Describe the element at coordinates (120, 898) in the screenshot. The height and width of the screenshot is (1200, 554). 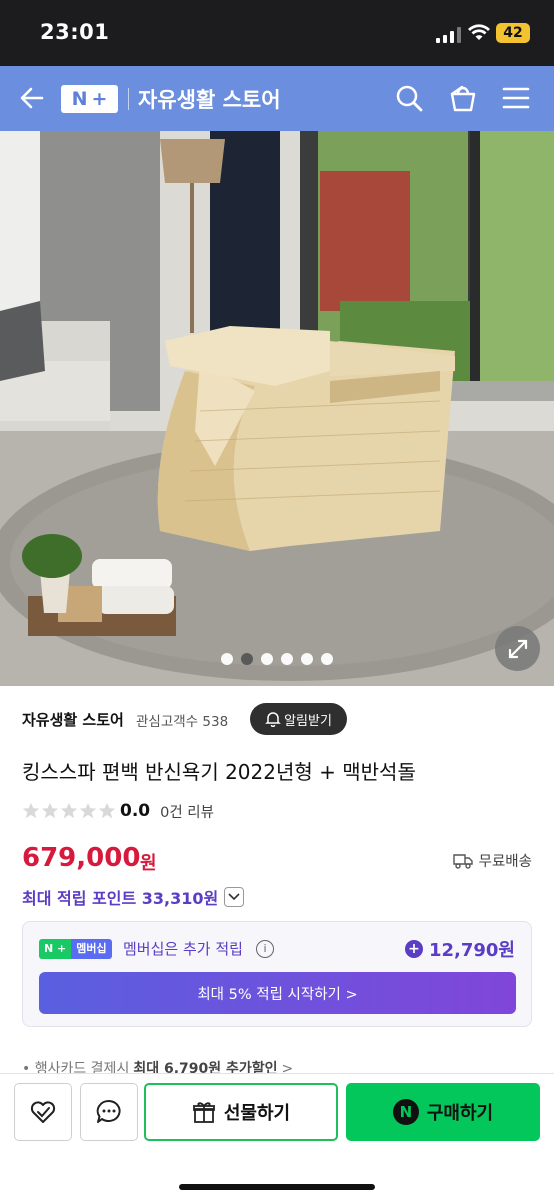
I see `max-points-label: 최대 적립 포인트 33,310원` at that location.